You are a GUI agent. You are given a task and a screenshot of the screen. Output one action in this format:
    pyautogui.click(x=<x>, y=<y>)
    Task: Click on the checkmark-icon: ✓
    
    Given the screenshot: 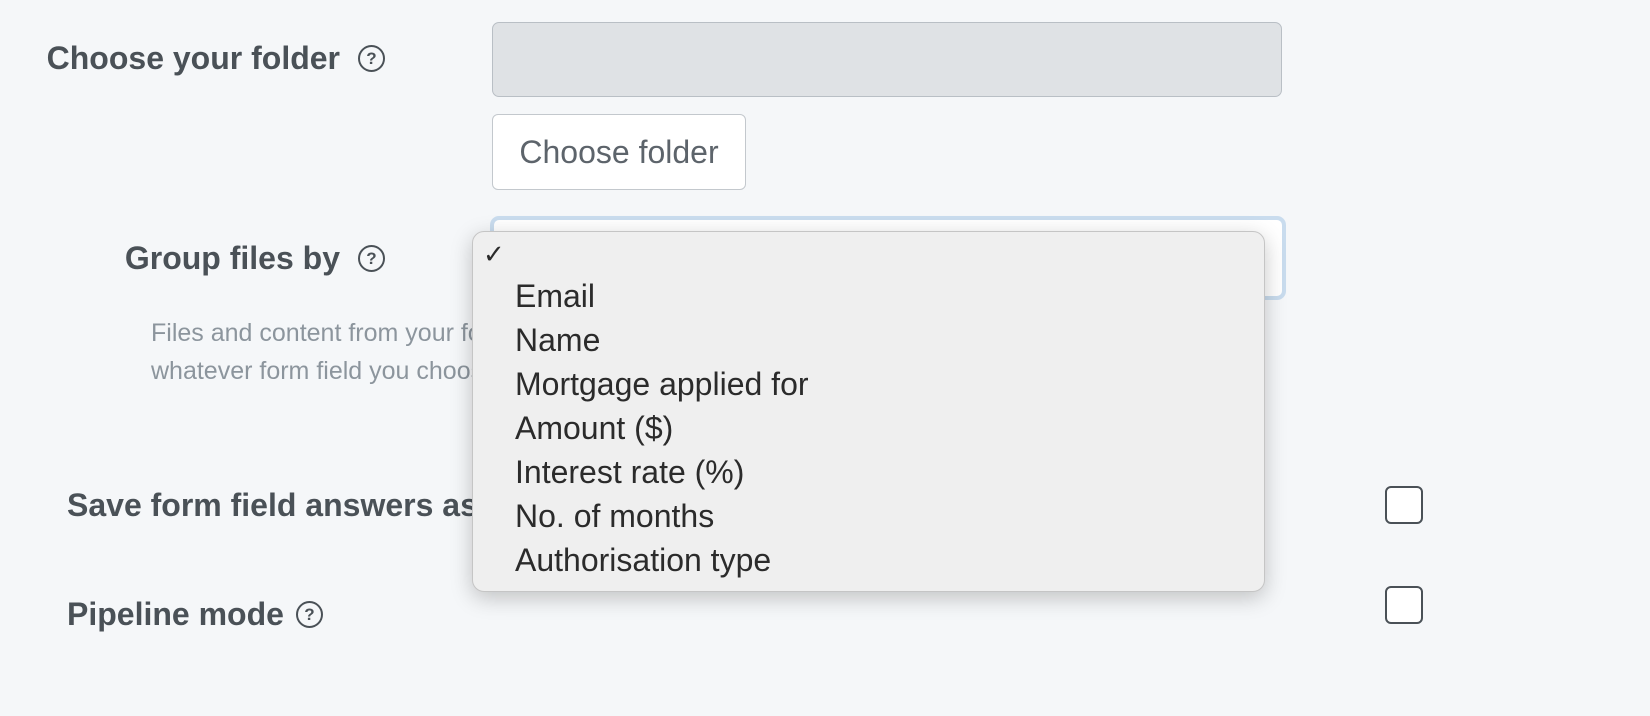 What is the action you would take?
    pyautogui.click(x=494, y=255)
    